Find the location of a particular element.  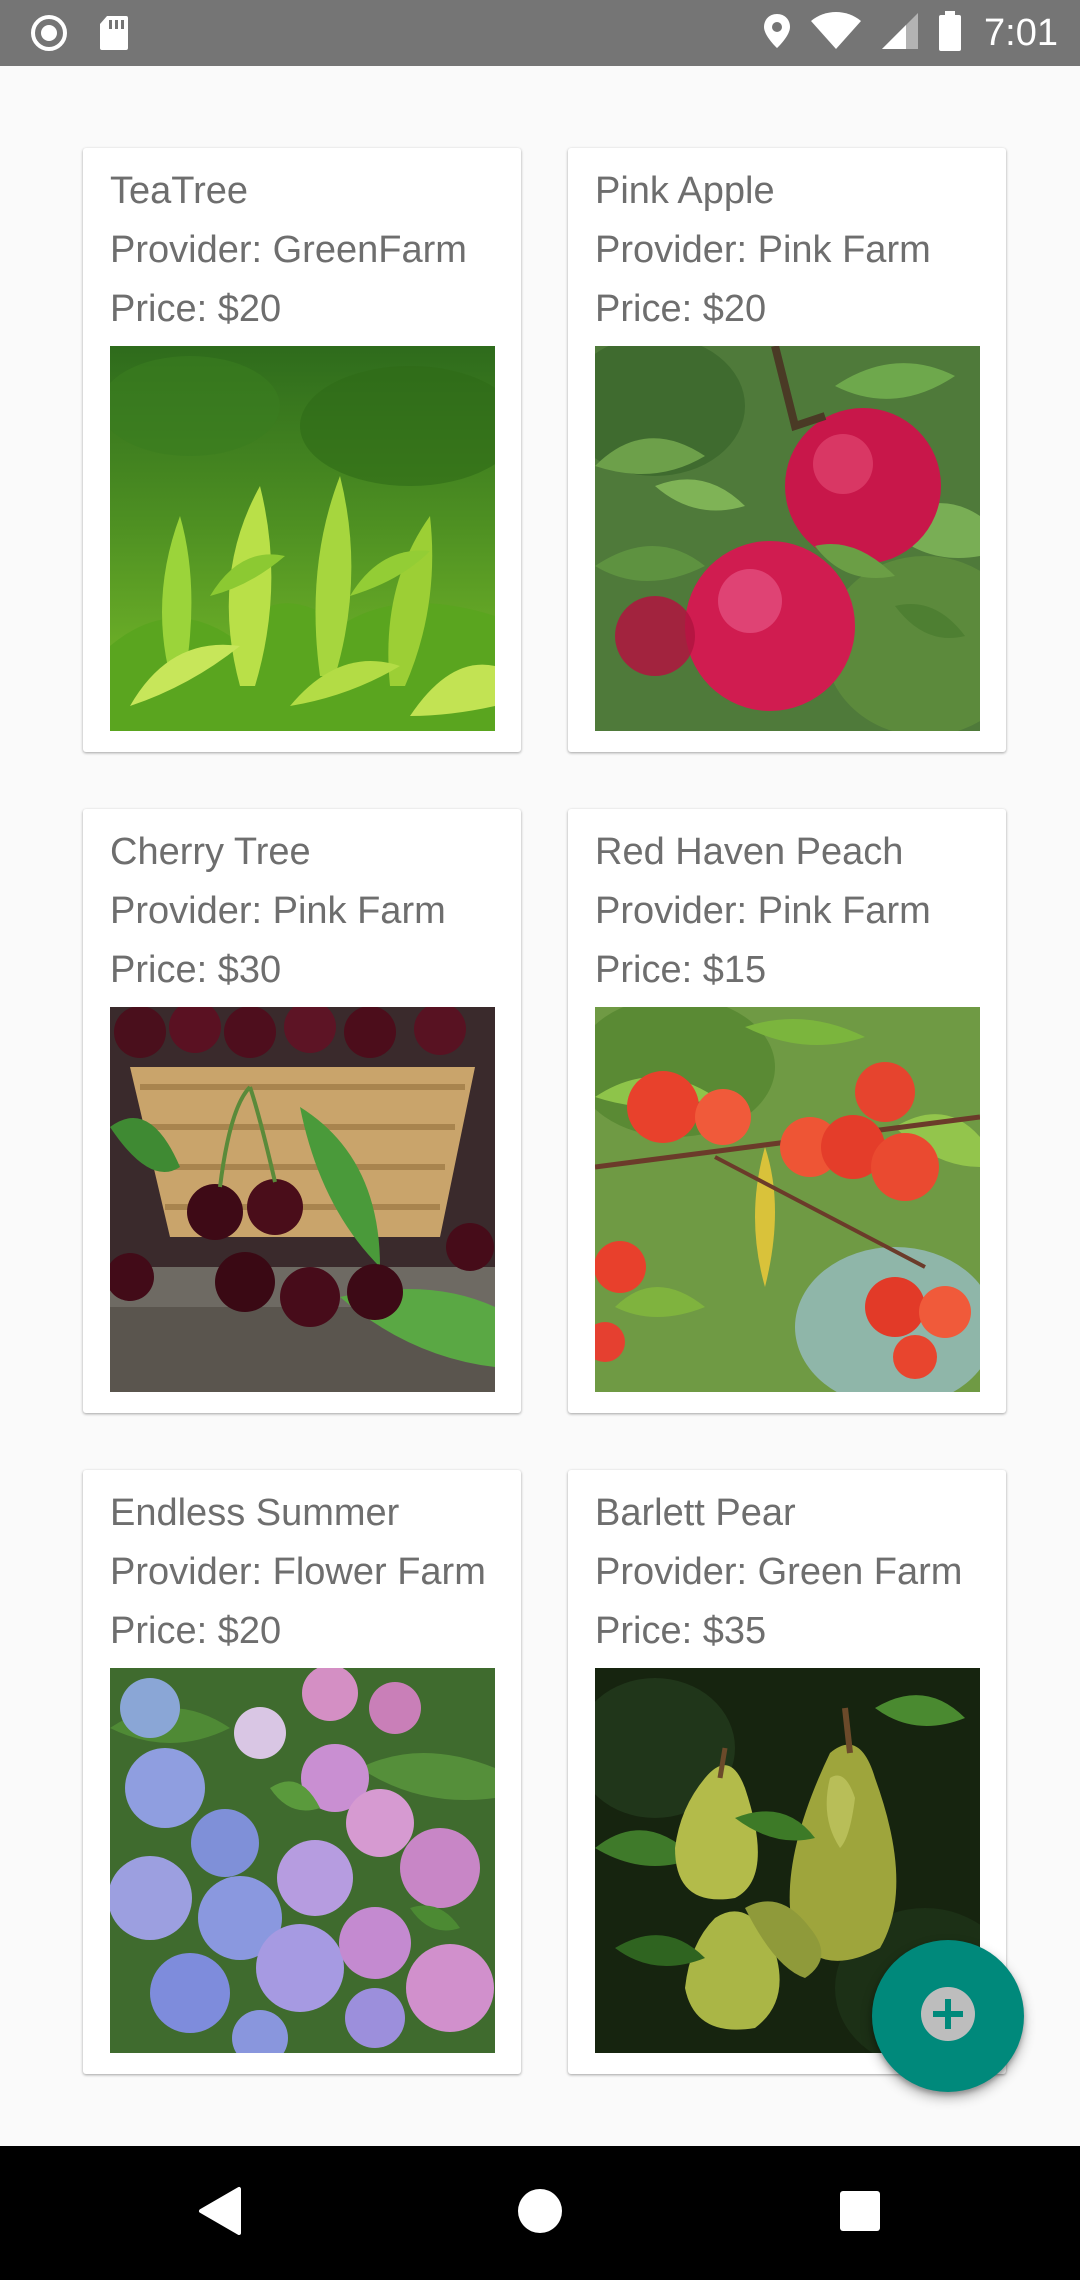

add-circle-icon is located at coordinates (948, 2016).